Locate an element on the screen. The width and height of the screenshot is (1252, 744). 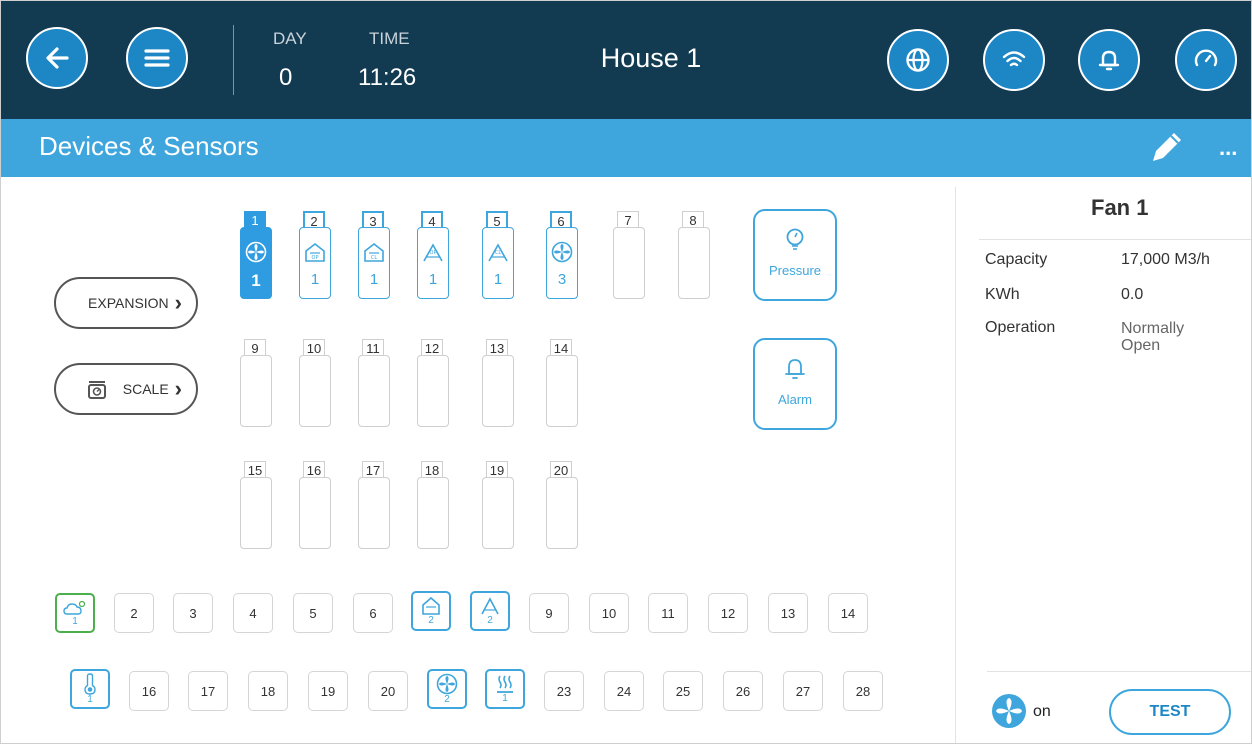
menu-button is located at coordinates (157, 58).